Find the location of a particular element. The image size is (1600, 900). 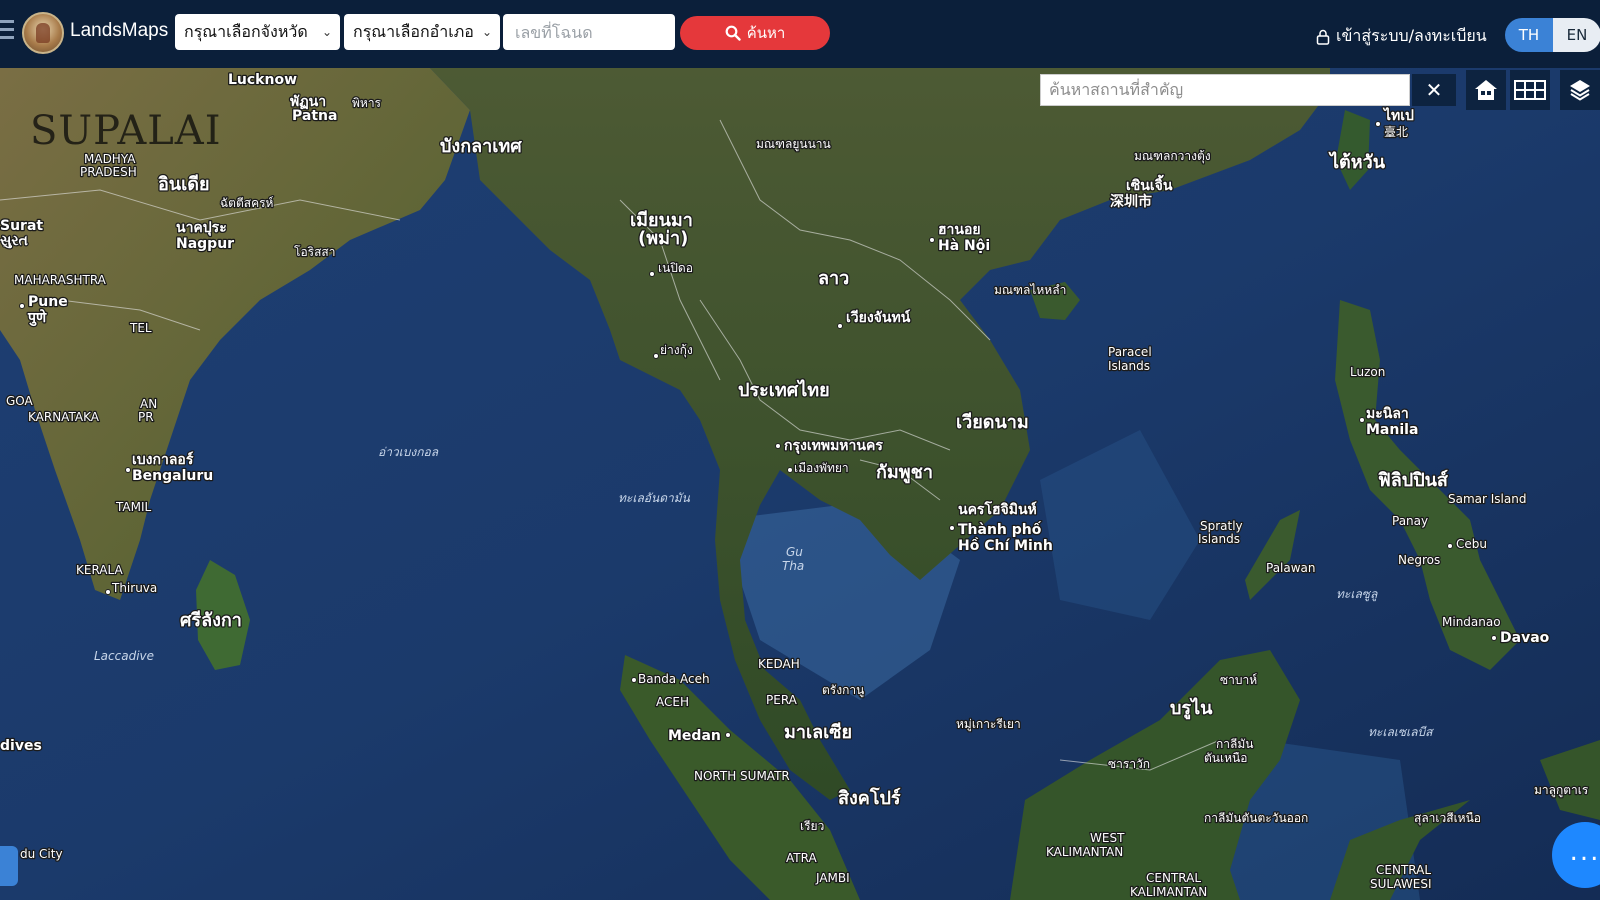

home-icon is located at coordinates (1486, 90).